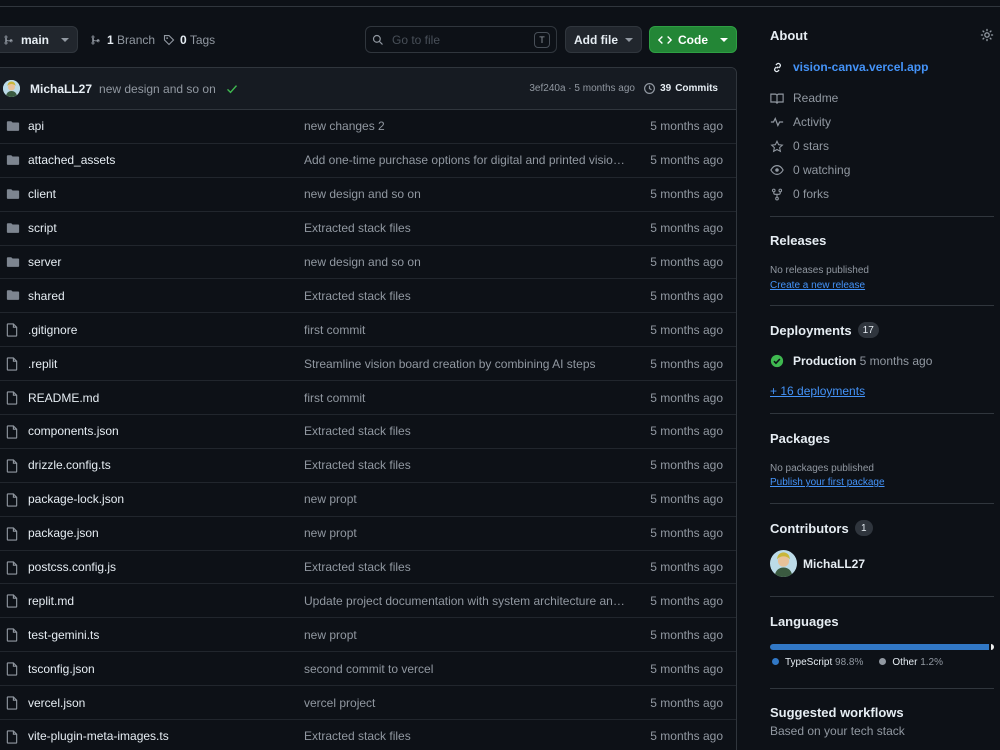 The height and width of the screenshot is (750, 1000). What do you see at coordinates (136, 39) in the screenshot?
I see `branch-label: Branch` at bounding box center [136, 39].